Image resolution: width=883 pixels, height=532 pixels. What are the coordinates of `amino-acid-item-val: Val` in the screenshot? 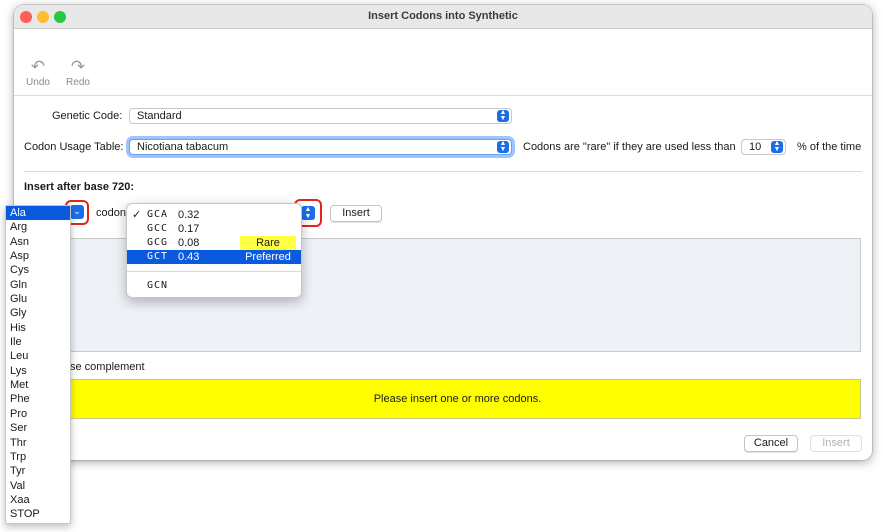 It's located at (38, 486).